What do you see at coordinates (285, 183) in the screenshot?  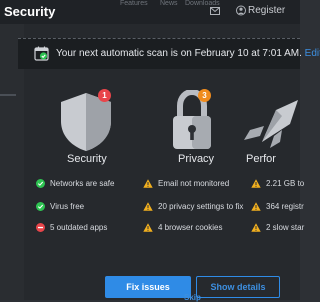 I see `performance-item-text: 2.21 GB to` at bounding box center [285, 183].